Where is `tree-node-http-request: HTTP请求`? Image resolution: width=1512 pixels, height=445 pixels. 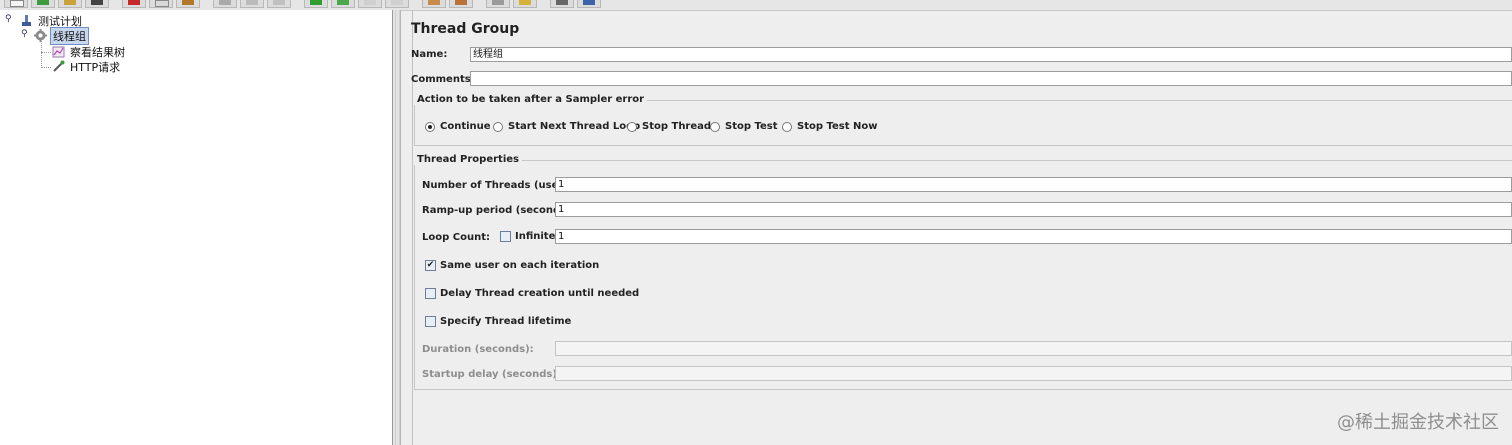 tree-node-http-request: HTTP请求 is located at coordinates (87, 66).